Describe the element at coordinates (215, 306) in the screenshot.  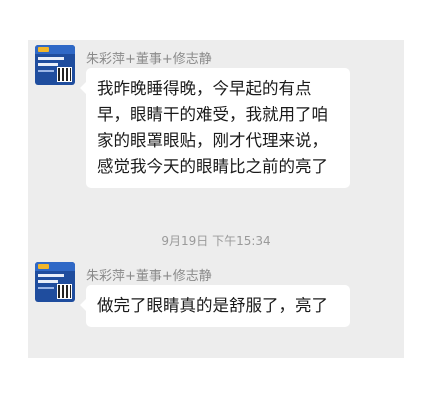
I see `message-bubble: 做完了眼睛真的是舒服了，亮了` at that location.